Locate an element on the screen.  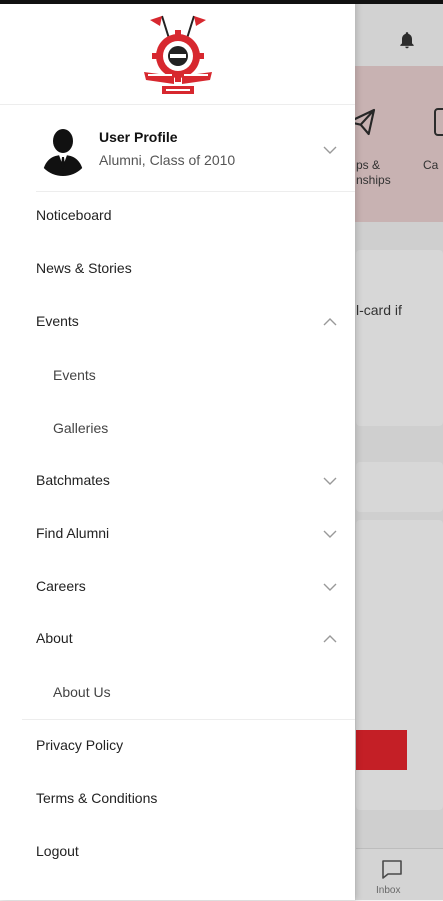
avatar is located at coordinates (63, 149).